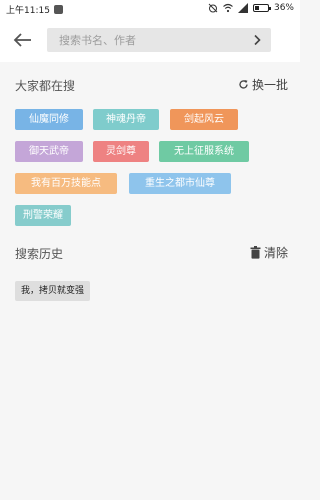 The image size is (320, 500). What do you see at coordinates (58, 9) in the screenshot?
I see `app-notification-icon` at bounding box center [58, 9].